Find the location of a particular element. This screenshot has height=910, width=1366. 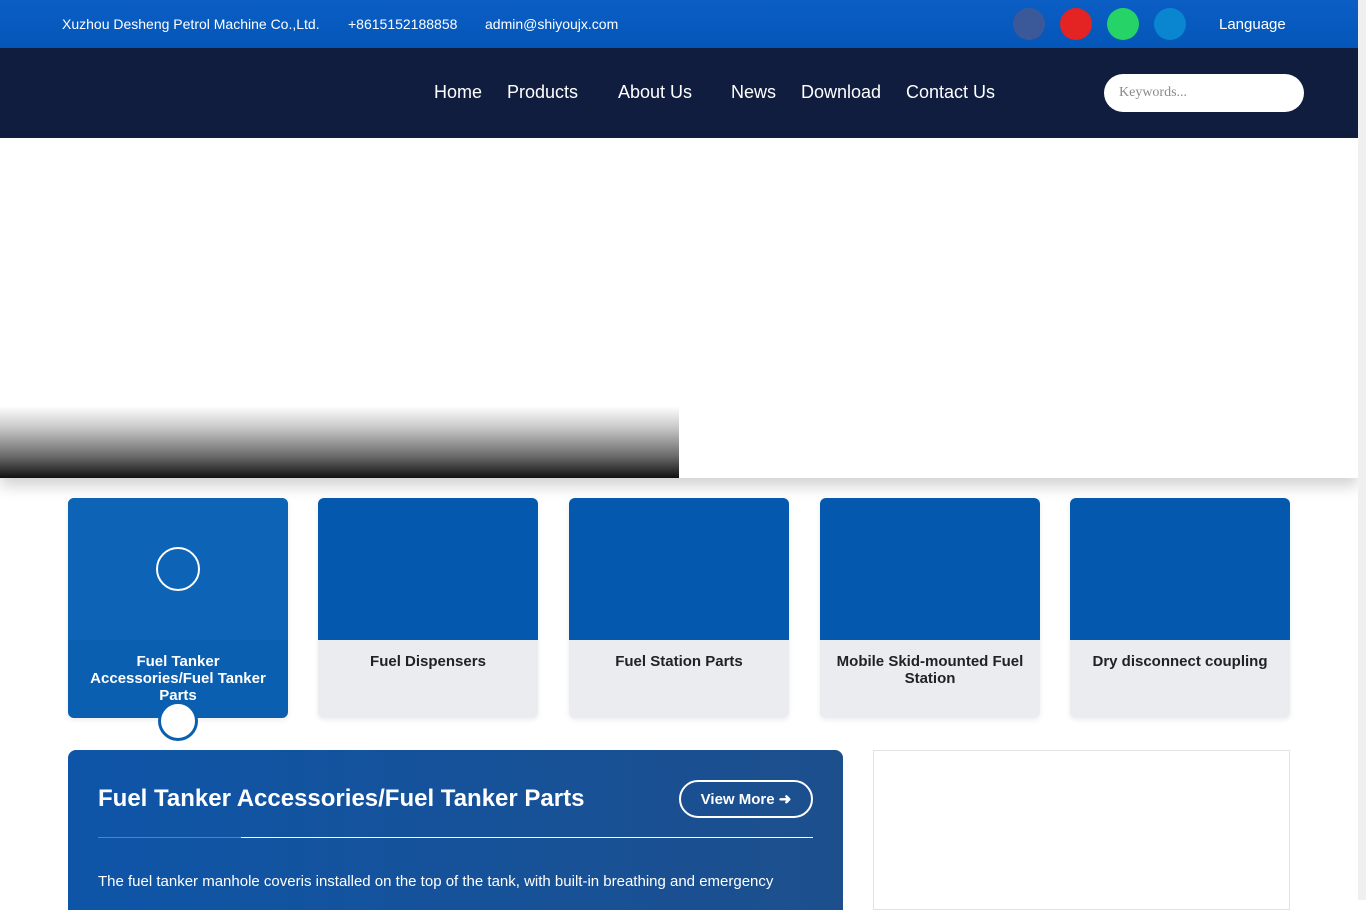

category-card-dry-disconnect-coupling: Dry disconnect coupling is located at coordinates (1180, 608).